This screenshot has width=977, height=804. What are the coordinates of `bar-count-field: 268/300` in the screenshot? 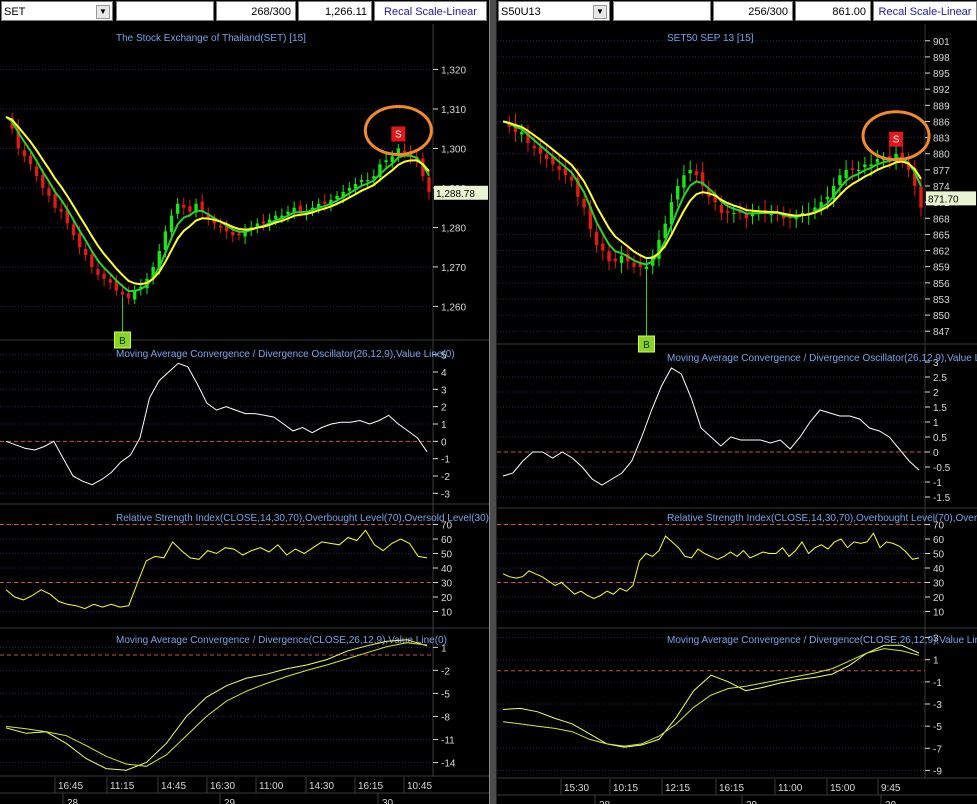 It's located at (256, 11).